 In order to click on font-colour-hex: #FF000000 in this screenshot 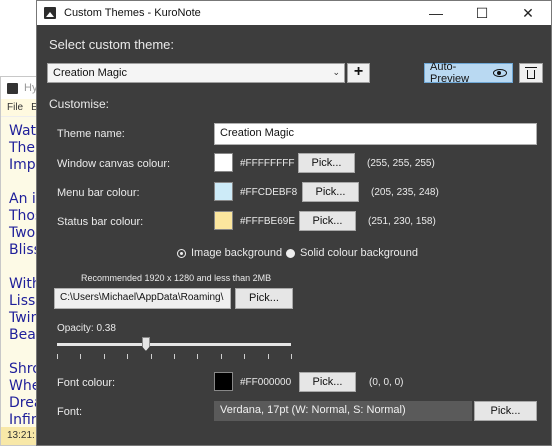, I will do `click(266, 382)`.